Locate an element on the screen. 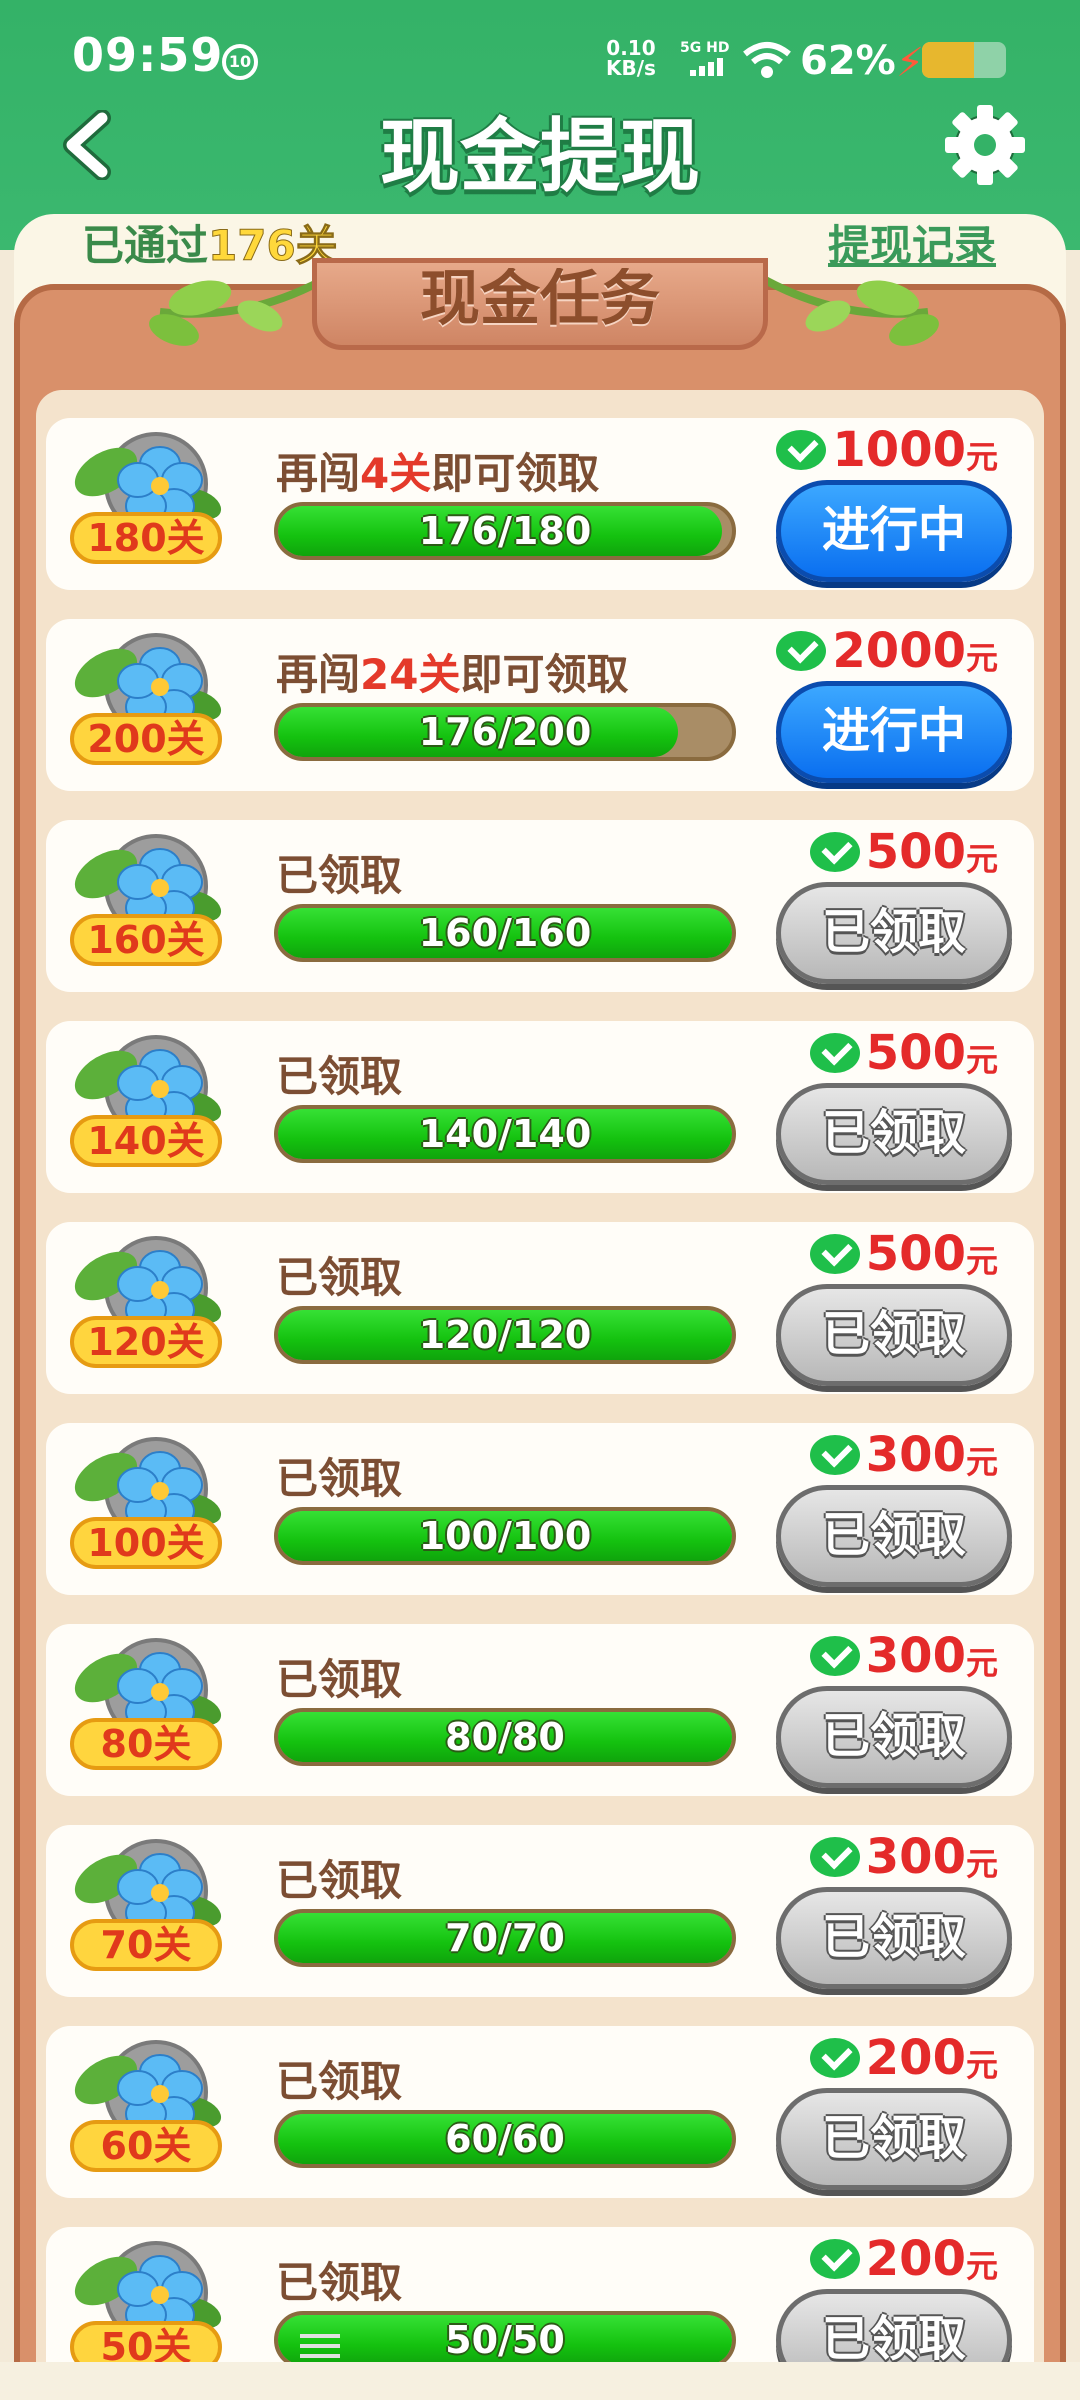 Image resolution: width=1080 pixels, height=2400 pixels. task-card: 200关 再闯24关即可领取 176/200 2000 元 进行中 is located at coordinates (540, 705).